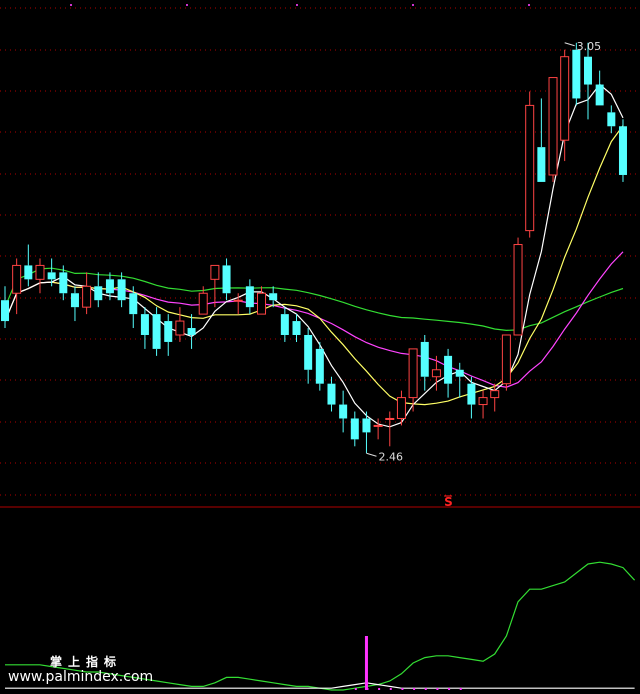 This screenshot has width=640, height=694. Describe the element at coordinates (390, 456) in the screenshot. I see `annotation-label: 2.46` at that location.